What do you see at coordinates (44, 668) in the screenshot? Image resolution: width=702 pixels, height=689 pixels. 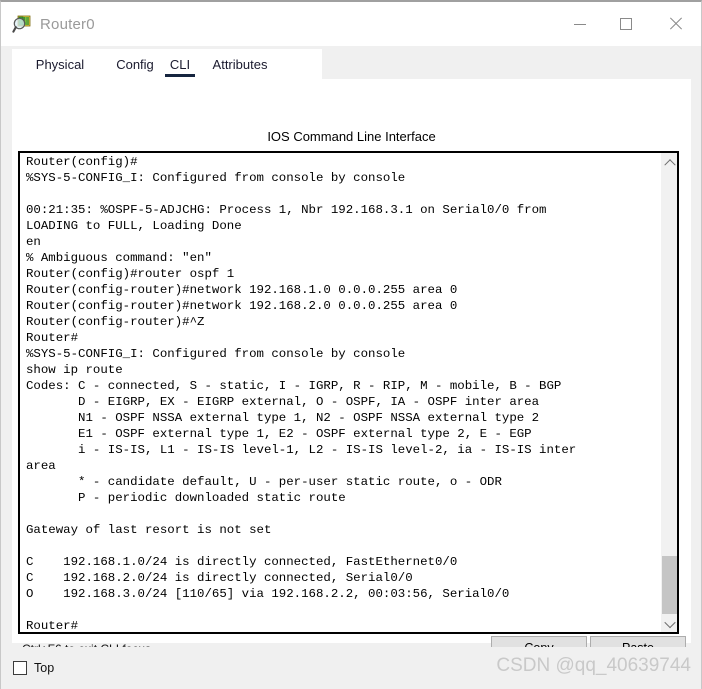 I see `top-checkbox-label: Top` at bounding box center [44, 668].